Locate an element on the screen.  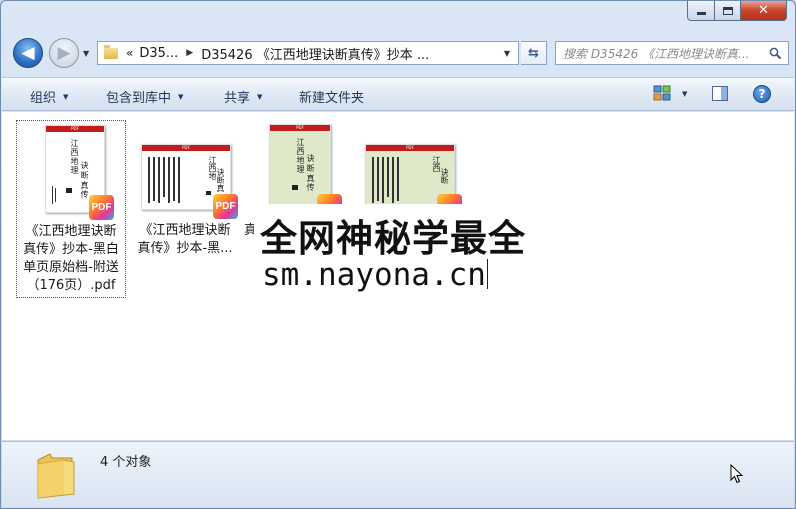
back-arrow-icon: ◀ is located at coordinates (28, 52).